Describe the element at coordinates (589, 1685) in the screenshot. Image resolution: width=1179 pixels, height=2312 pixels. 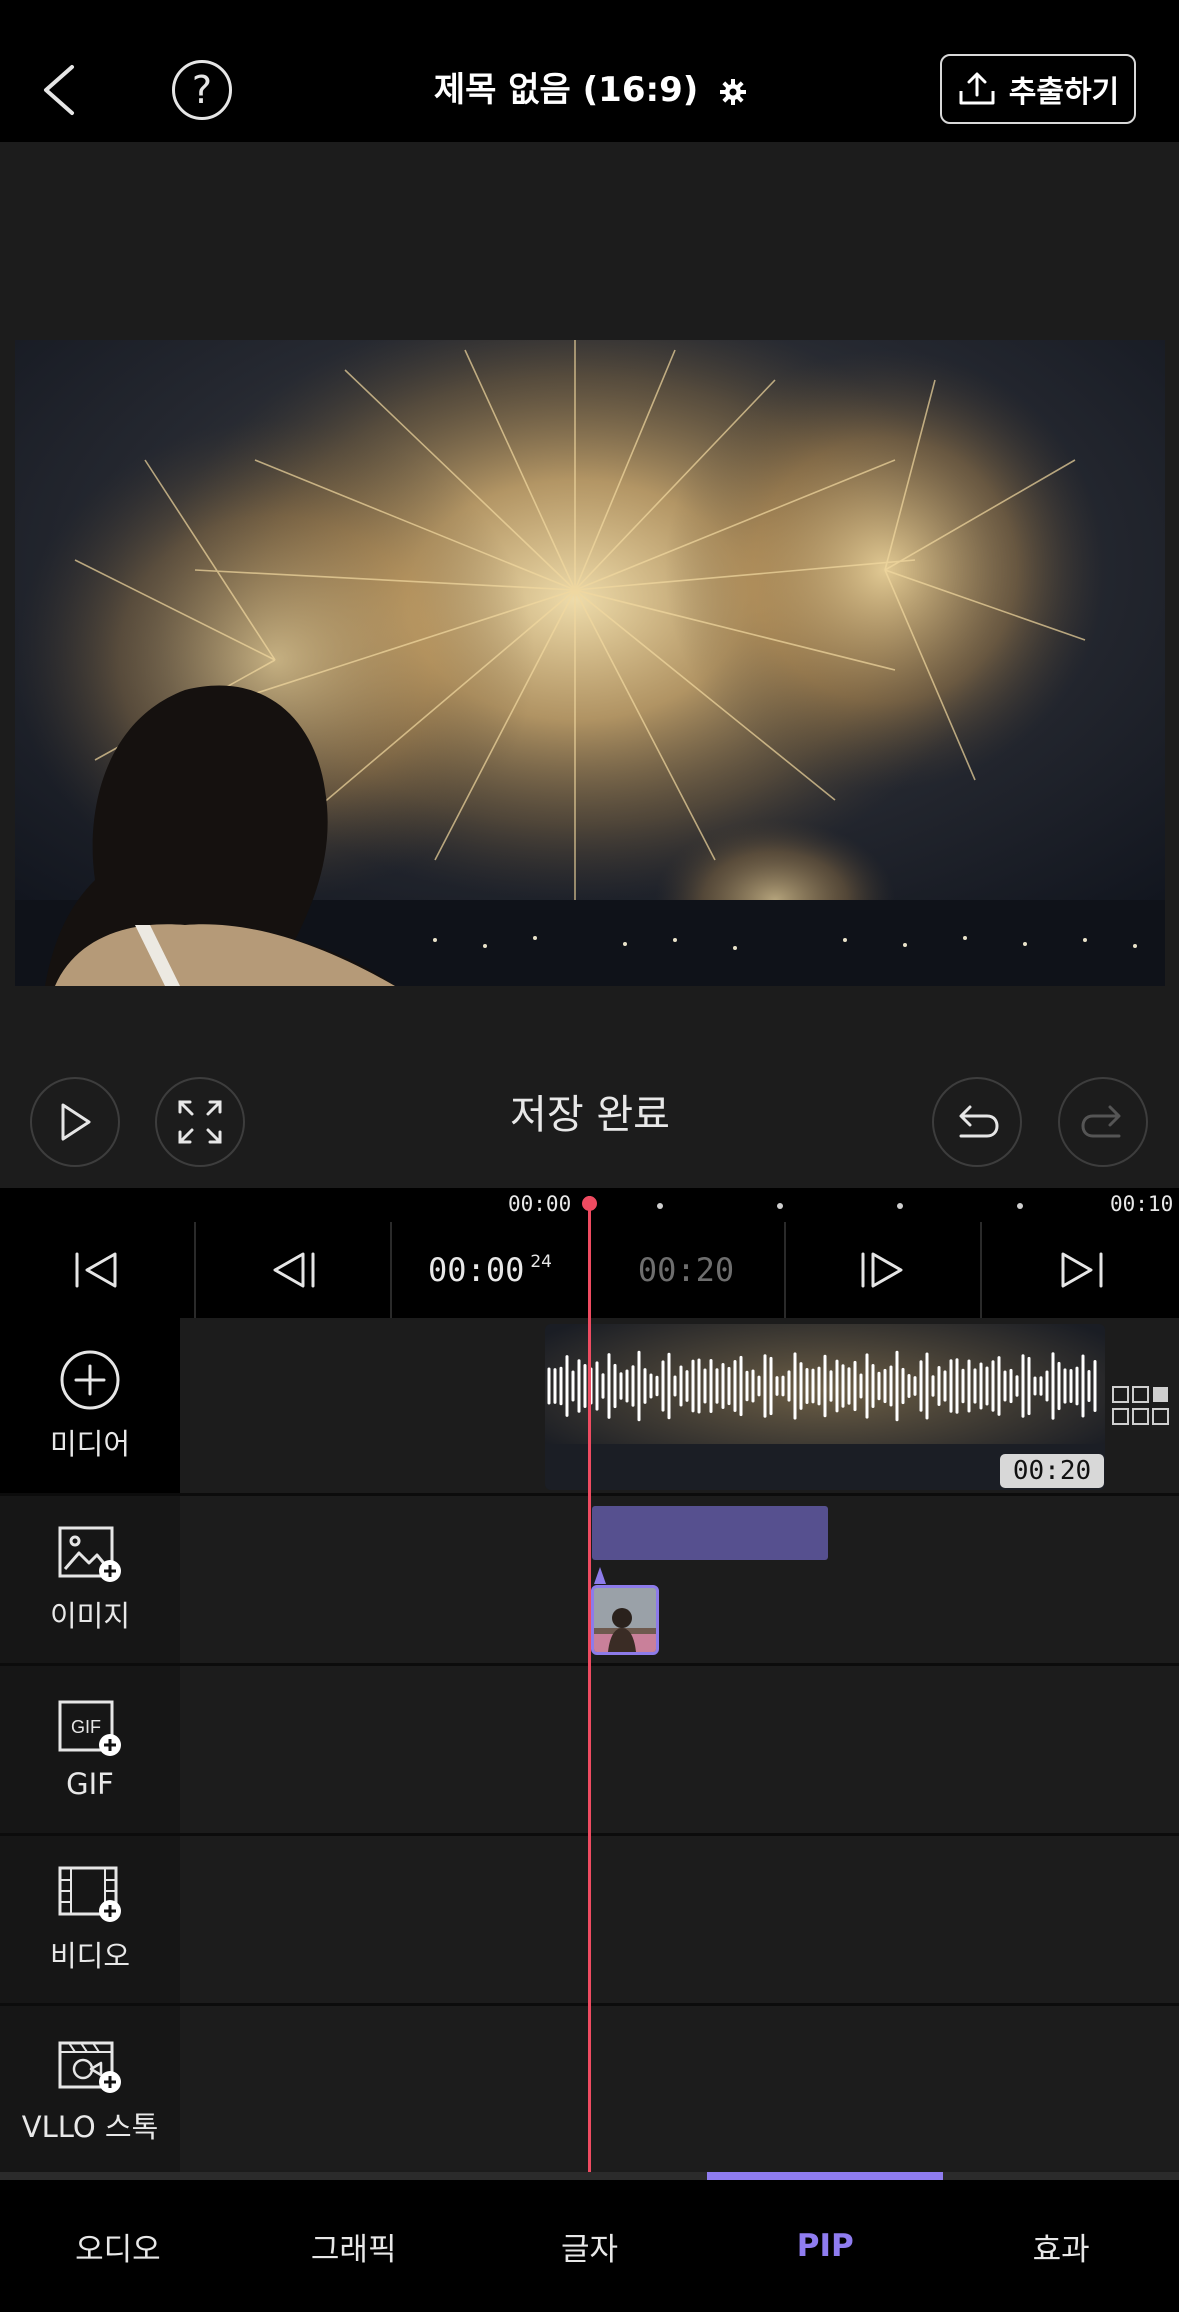
I see `playhead` at that location.